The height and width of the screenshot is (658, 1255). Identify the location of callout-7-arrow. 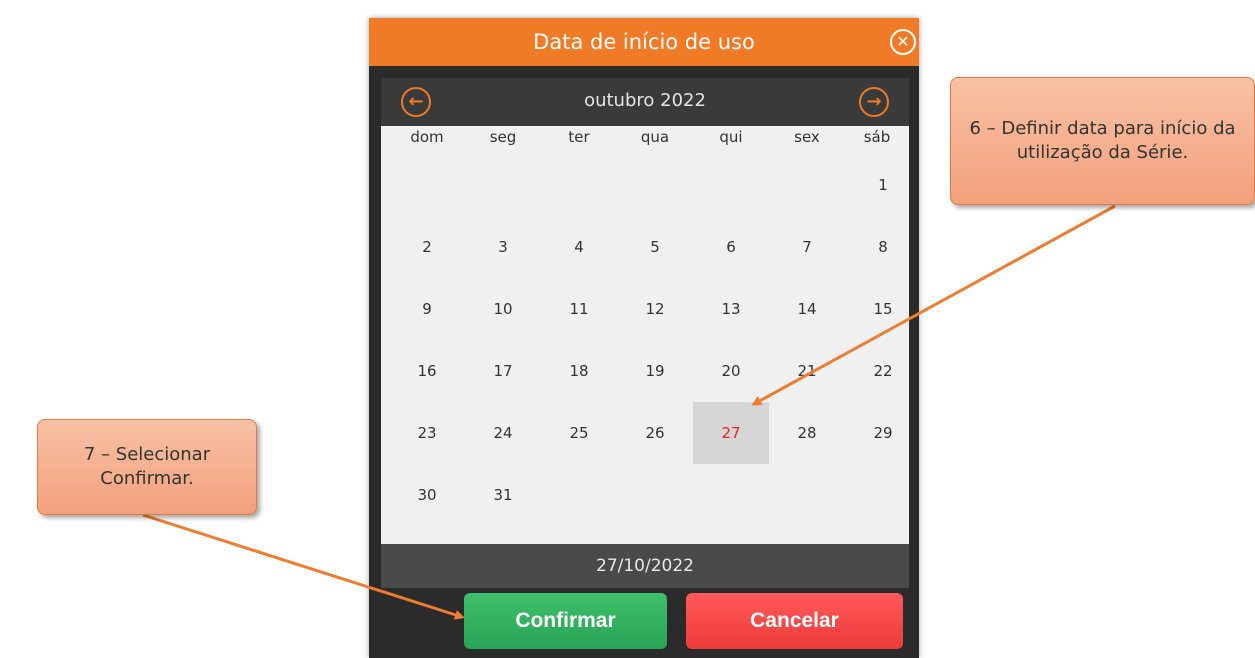
(303, 566).